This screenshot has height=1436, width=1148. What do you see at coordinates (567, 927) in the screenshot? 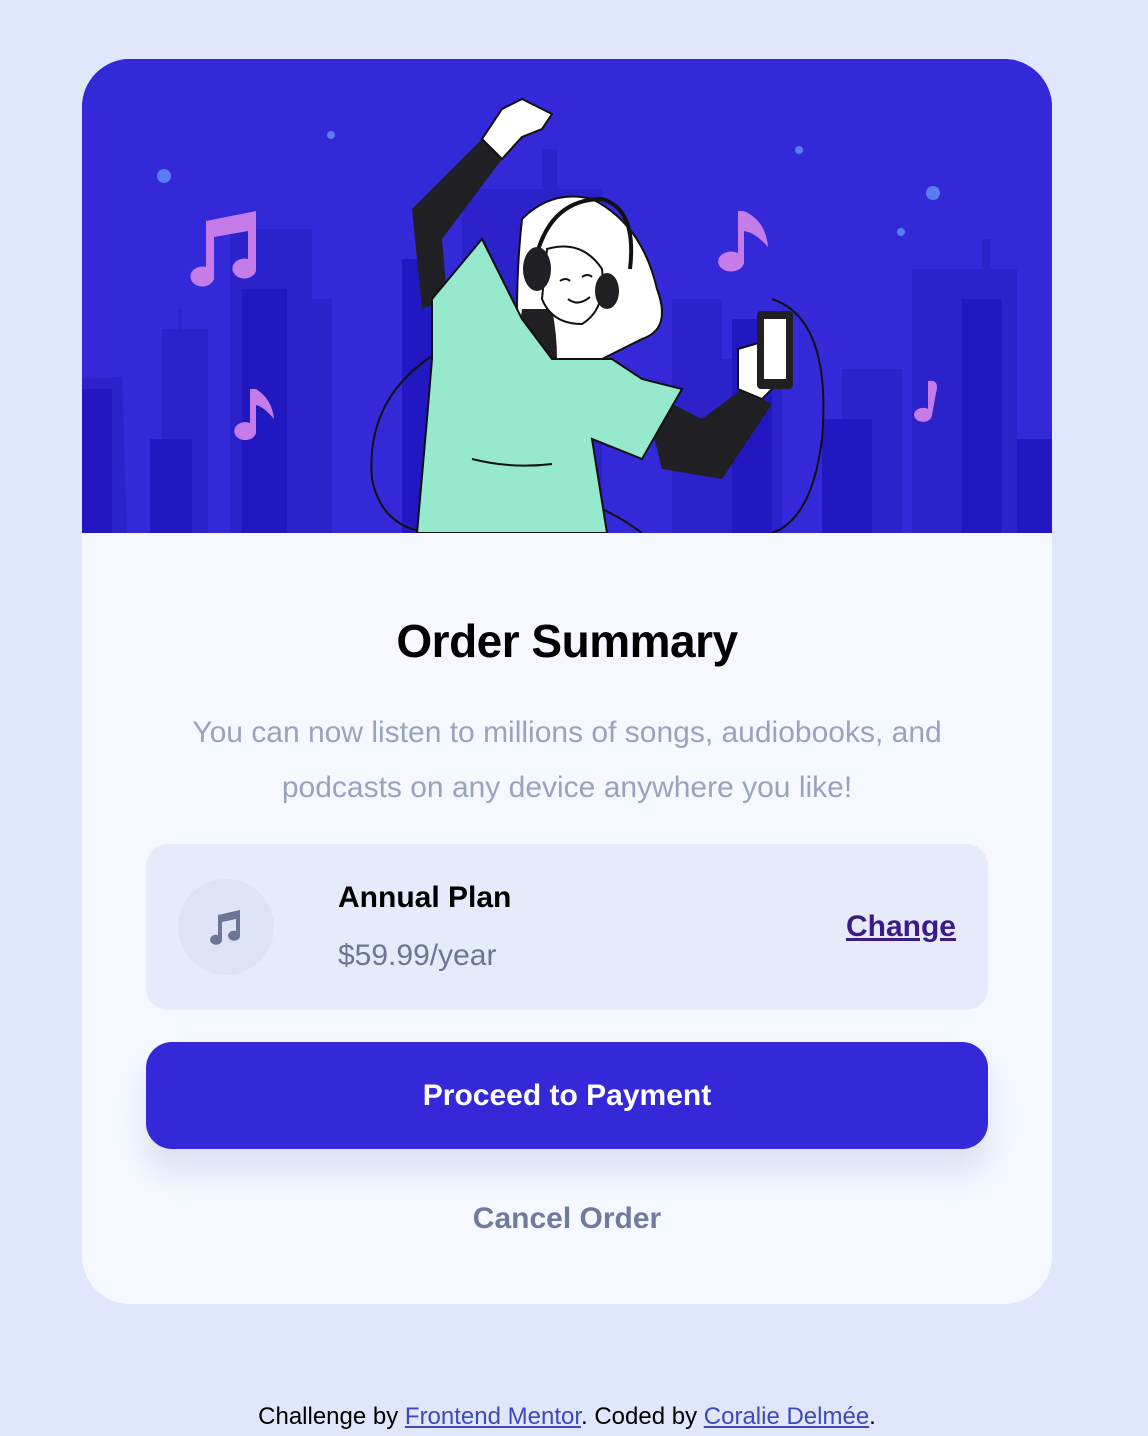
I see `plan-panel: Annual Plan $59.99/year Change` at bounding box center [567, 927].